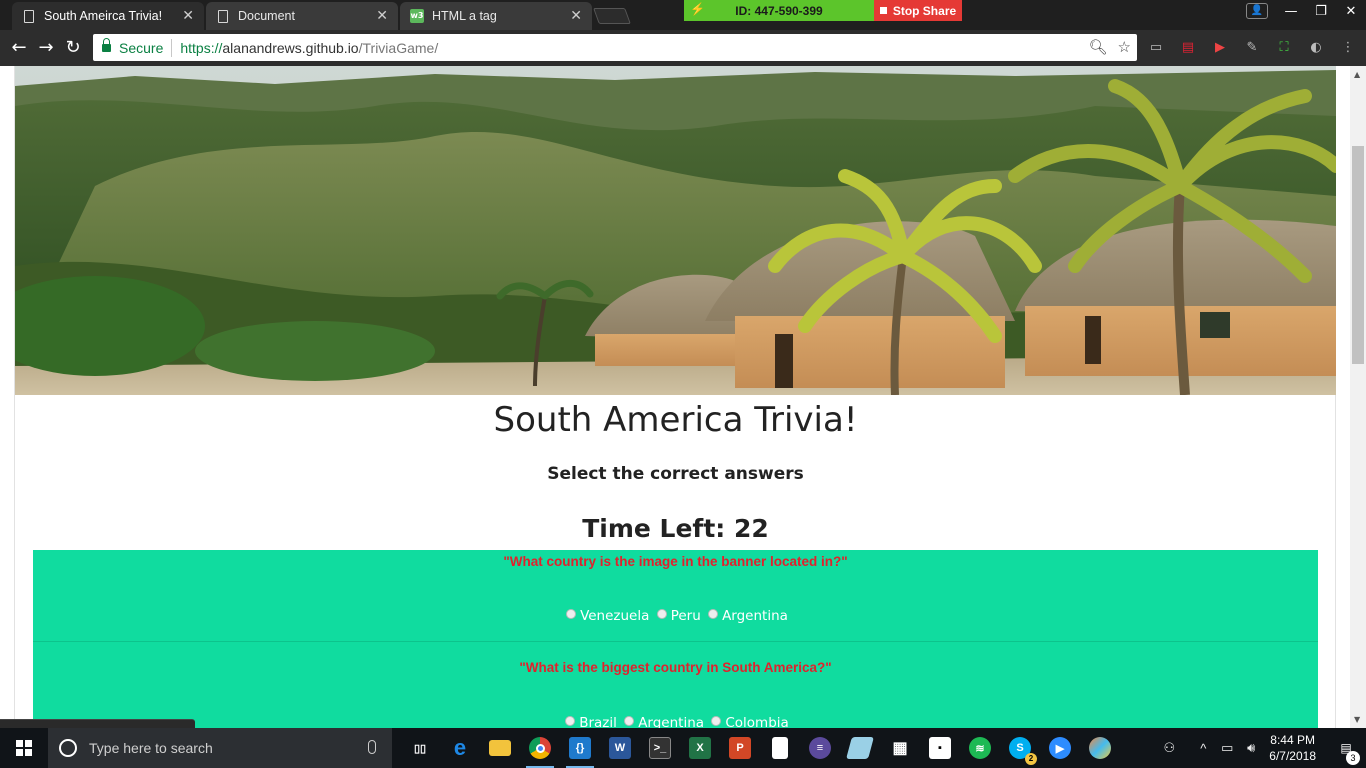 This screenshot has width=1366, height=768. I want to click on tab-trivia: South Ameirca Trivia! ✕, so click(108, 16).